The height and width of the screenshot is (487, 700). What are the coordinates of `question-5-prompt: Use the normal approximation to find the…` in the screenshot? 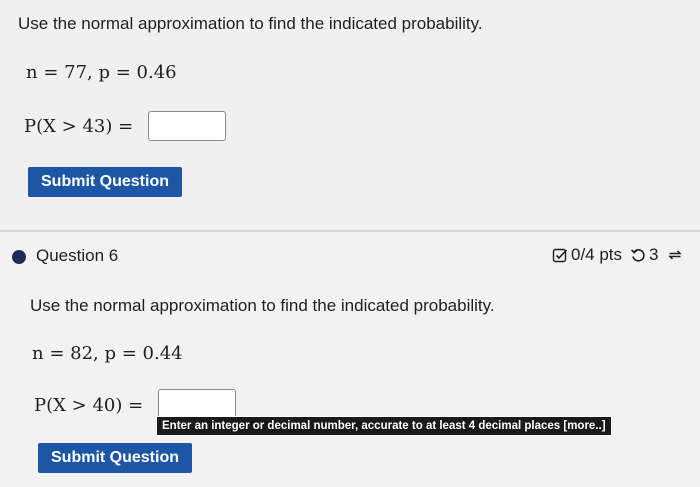 It's located at (250, 23).